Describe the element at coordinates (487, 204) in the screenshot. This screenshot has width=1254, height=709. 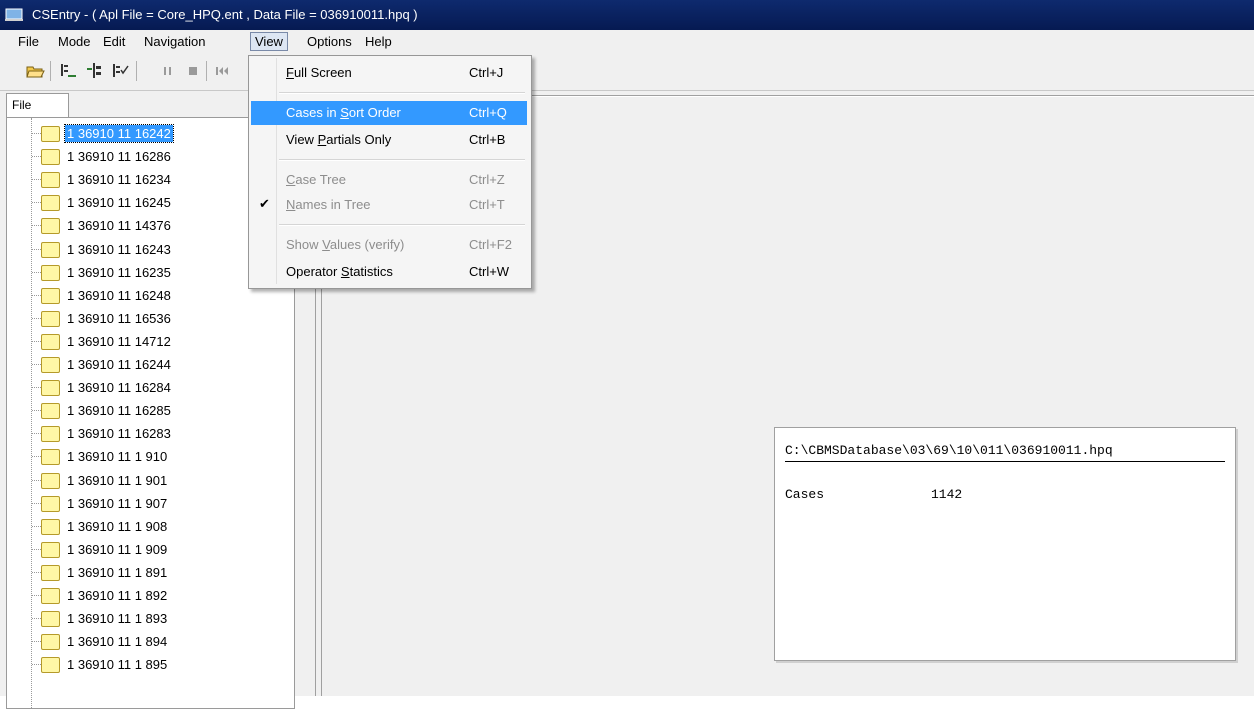
I see `menu-item-shortcut: Ctrl+T` at that location.